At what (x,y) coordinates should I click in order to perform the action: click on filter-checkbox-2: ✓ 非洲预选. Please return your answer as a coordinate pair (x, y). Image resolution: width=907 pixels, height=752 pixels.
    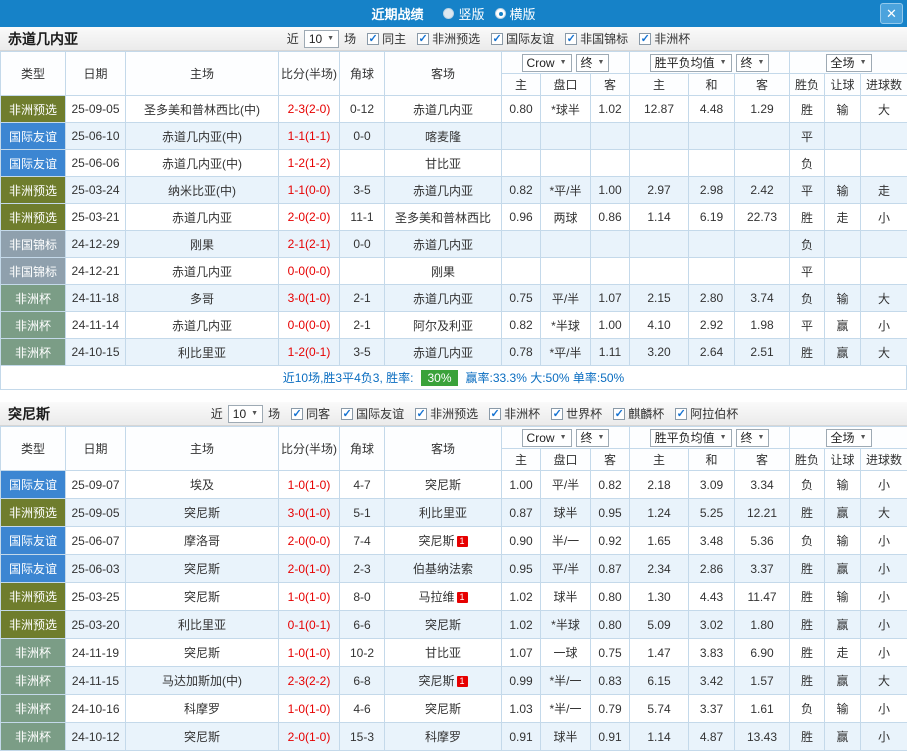
    Looking at the image, I should click on (446, 413).